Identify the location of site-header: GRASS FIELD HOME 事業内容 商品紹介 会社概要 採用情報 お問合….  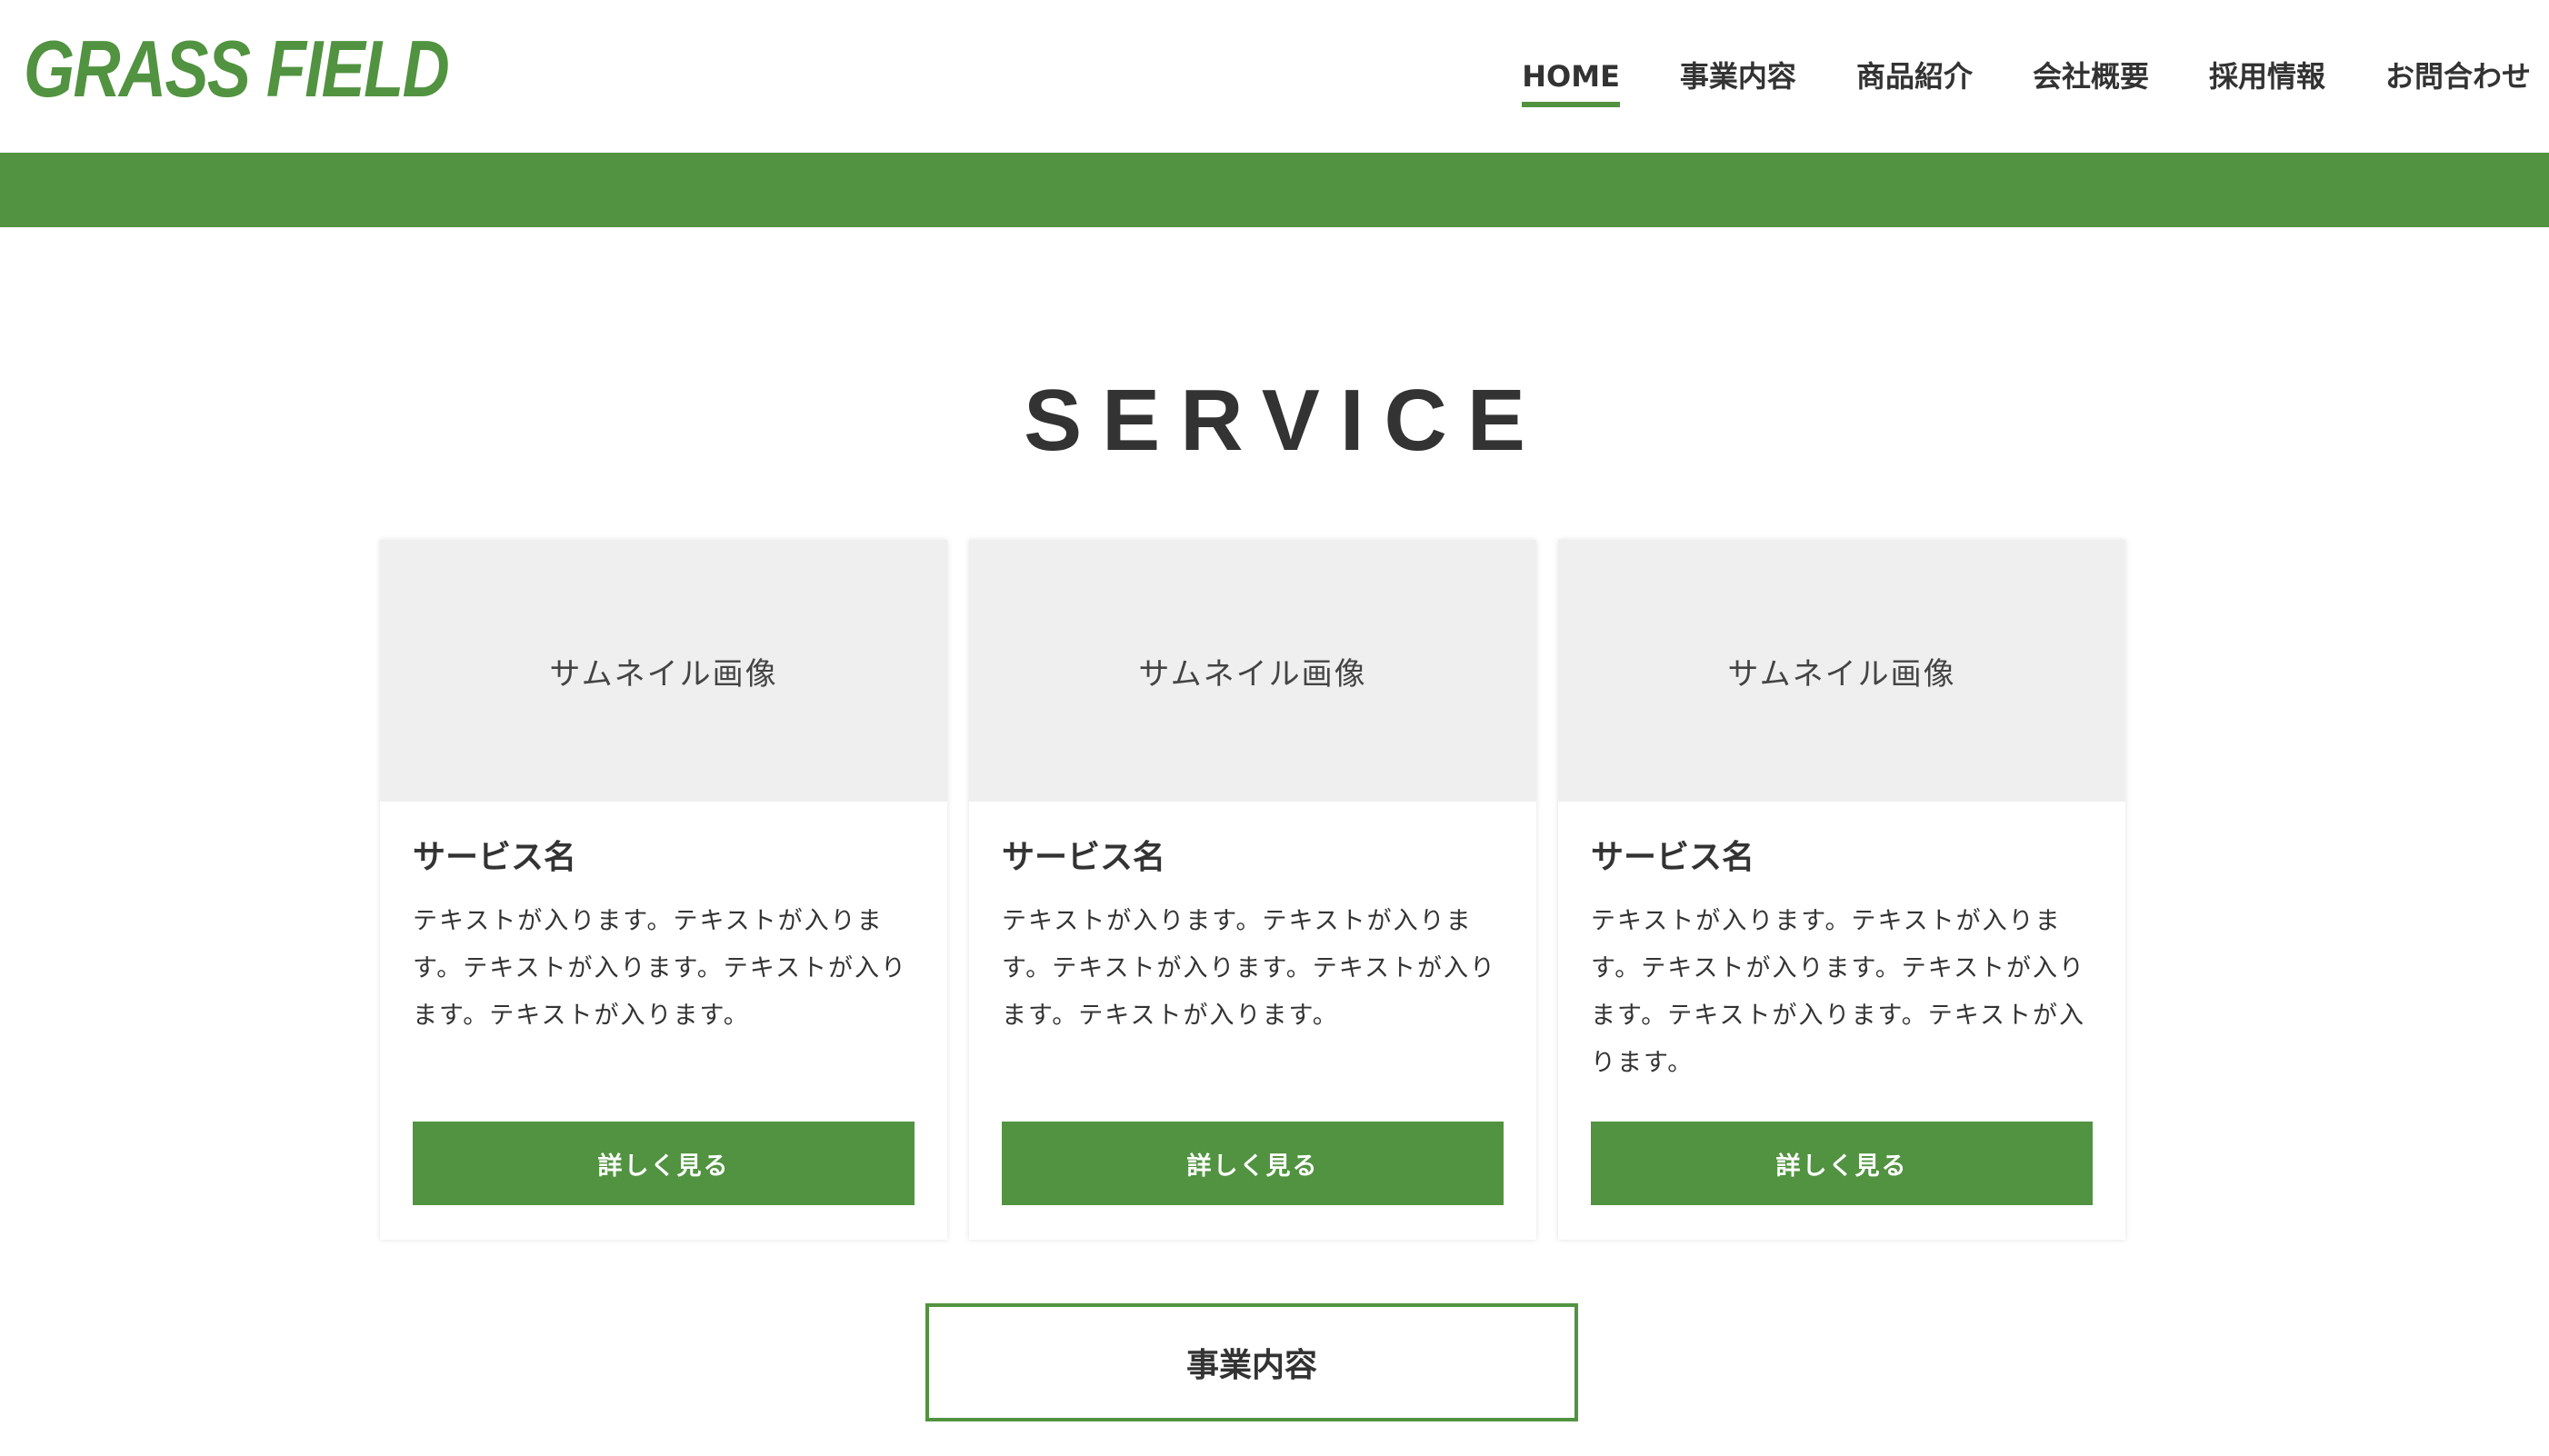
(1274, 77).